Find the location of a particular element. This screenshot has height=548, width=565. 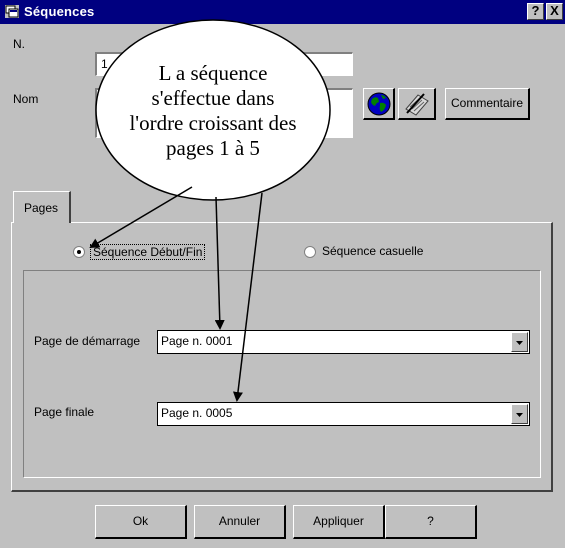

callout-line-4: pages 1 à 5 is located at coordinates (213, 148).